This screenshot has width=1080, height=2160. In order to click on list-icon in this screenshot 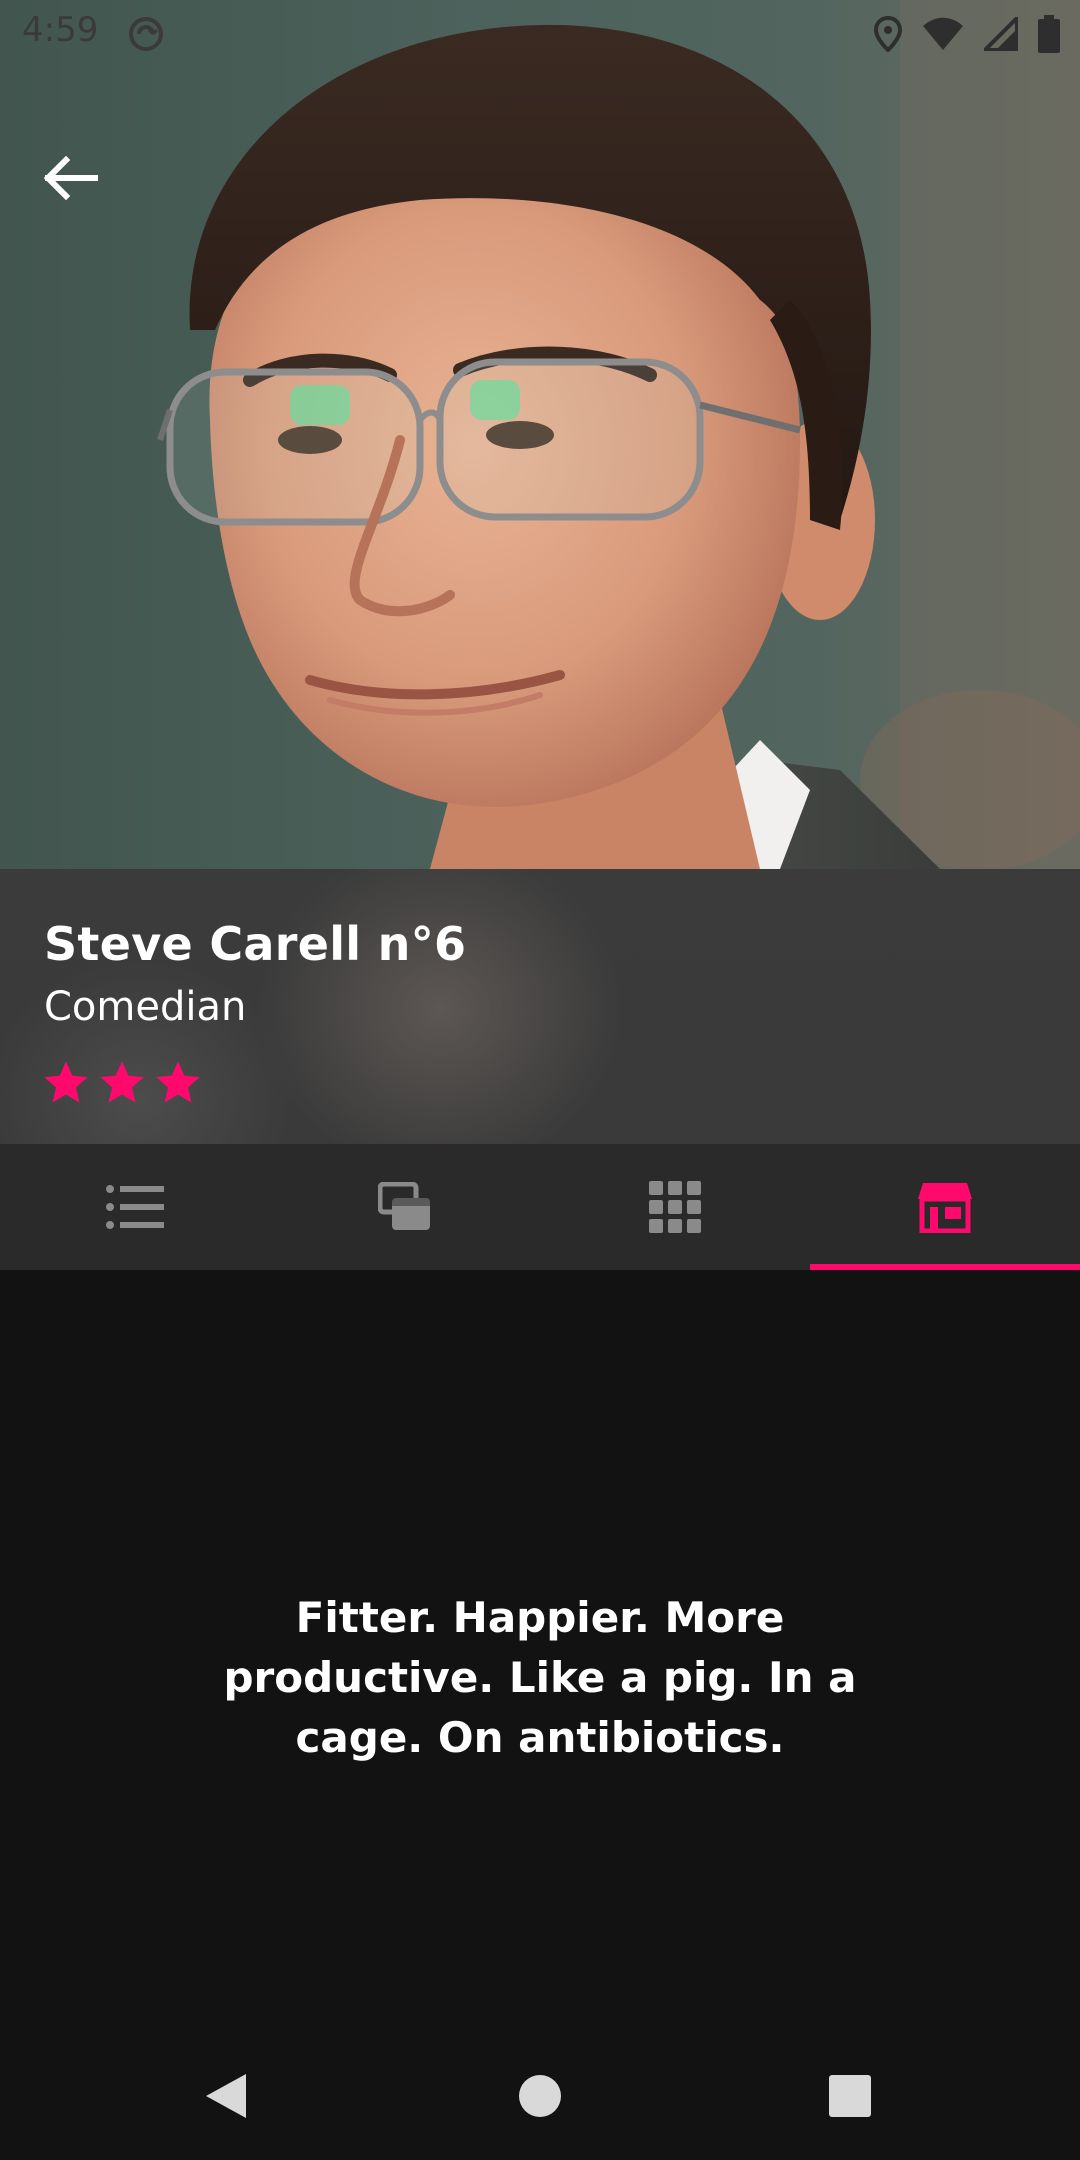, I will do `click(135, 1207)`.